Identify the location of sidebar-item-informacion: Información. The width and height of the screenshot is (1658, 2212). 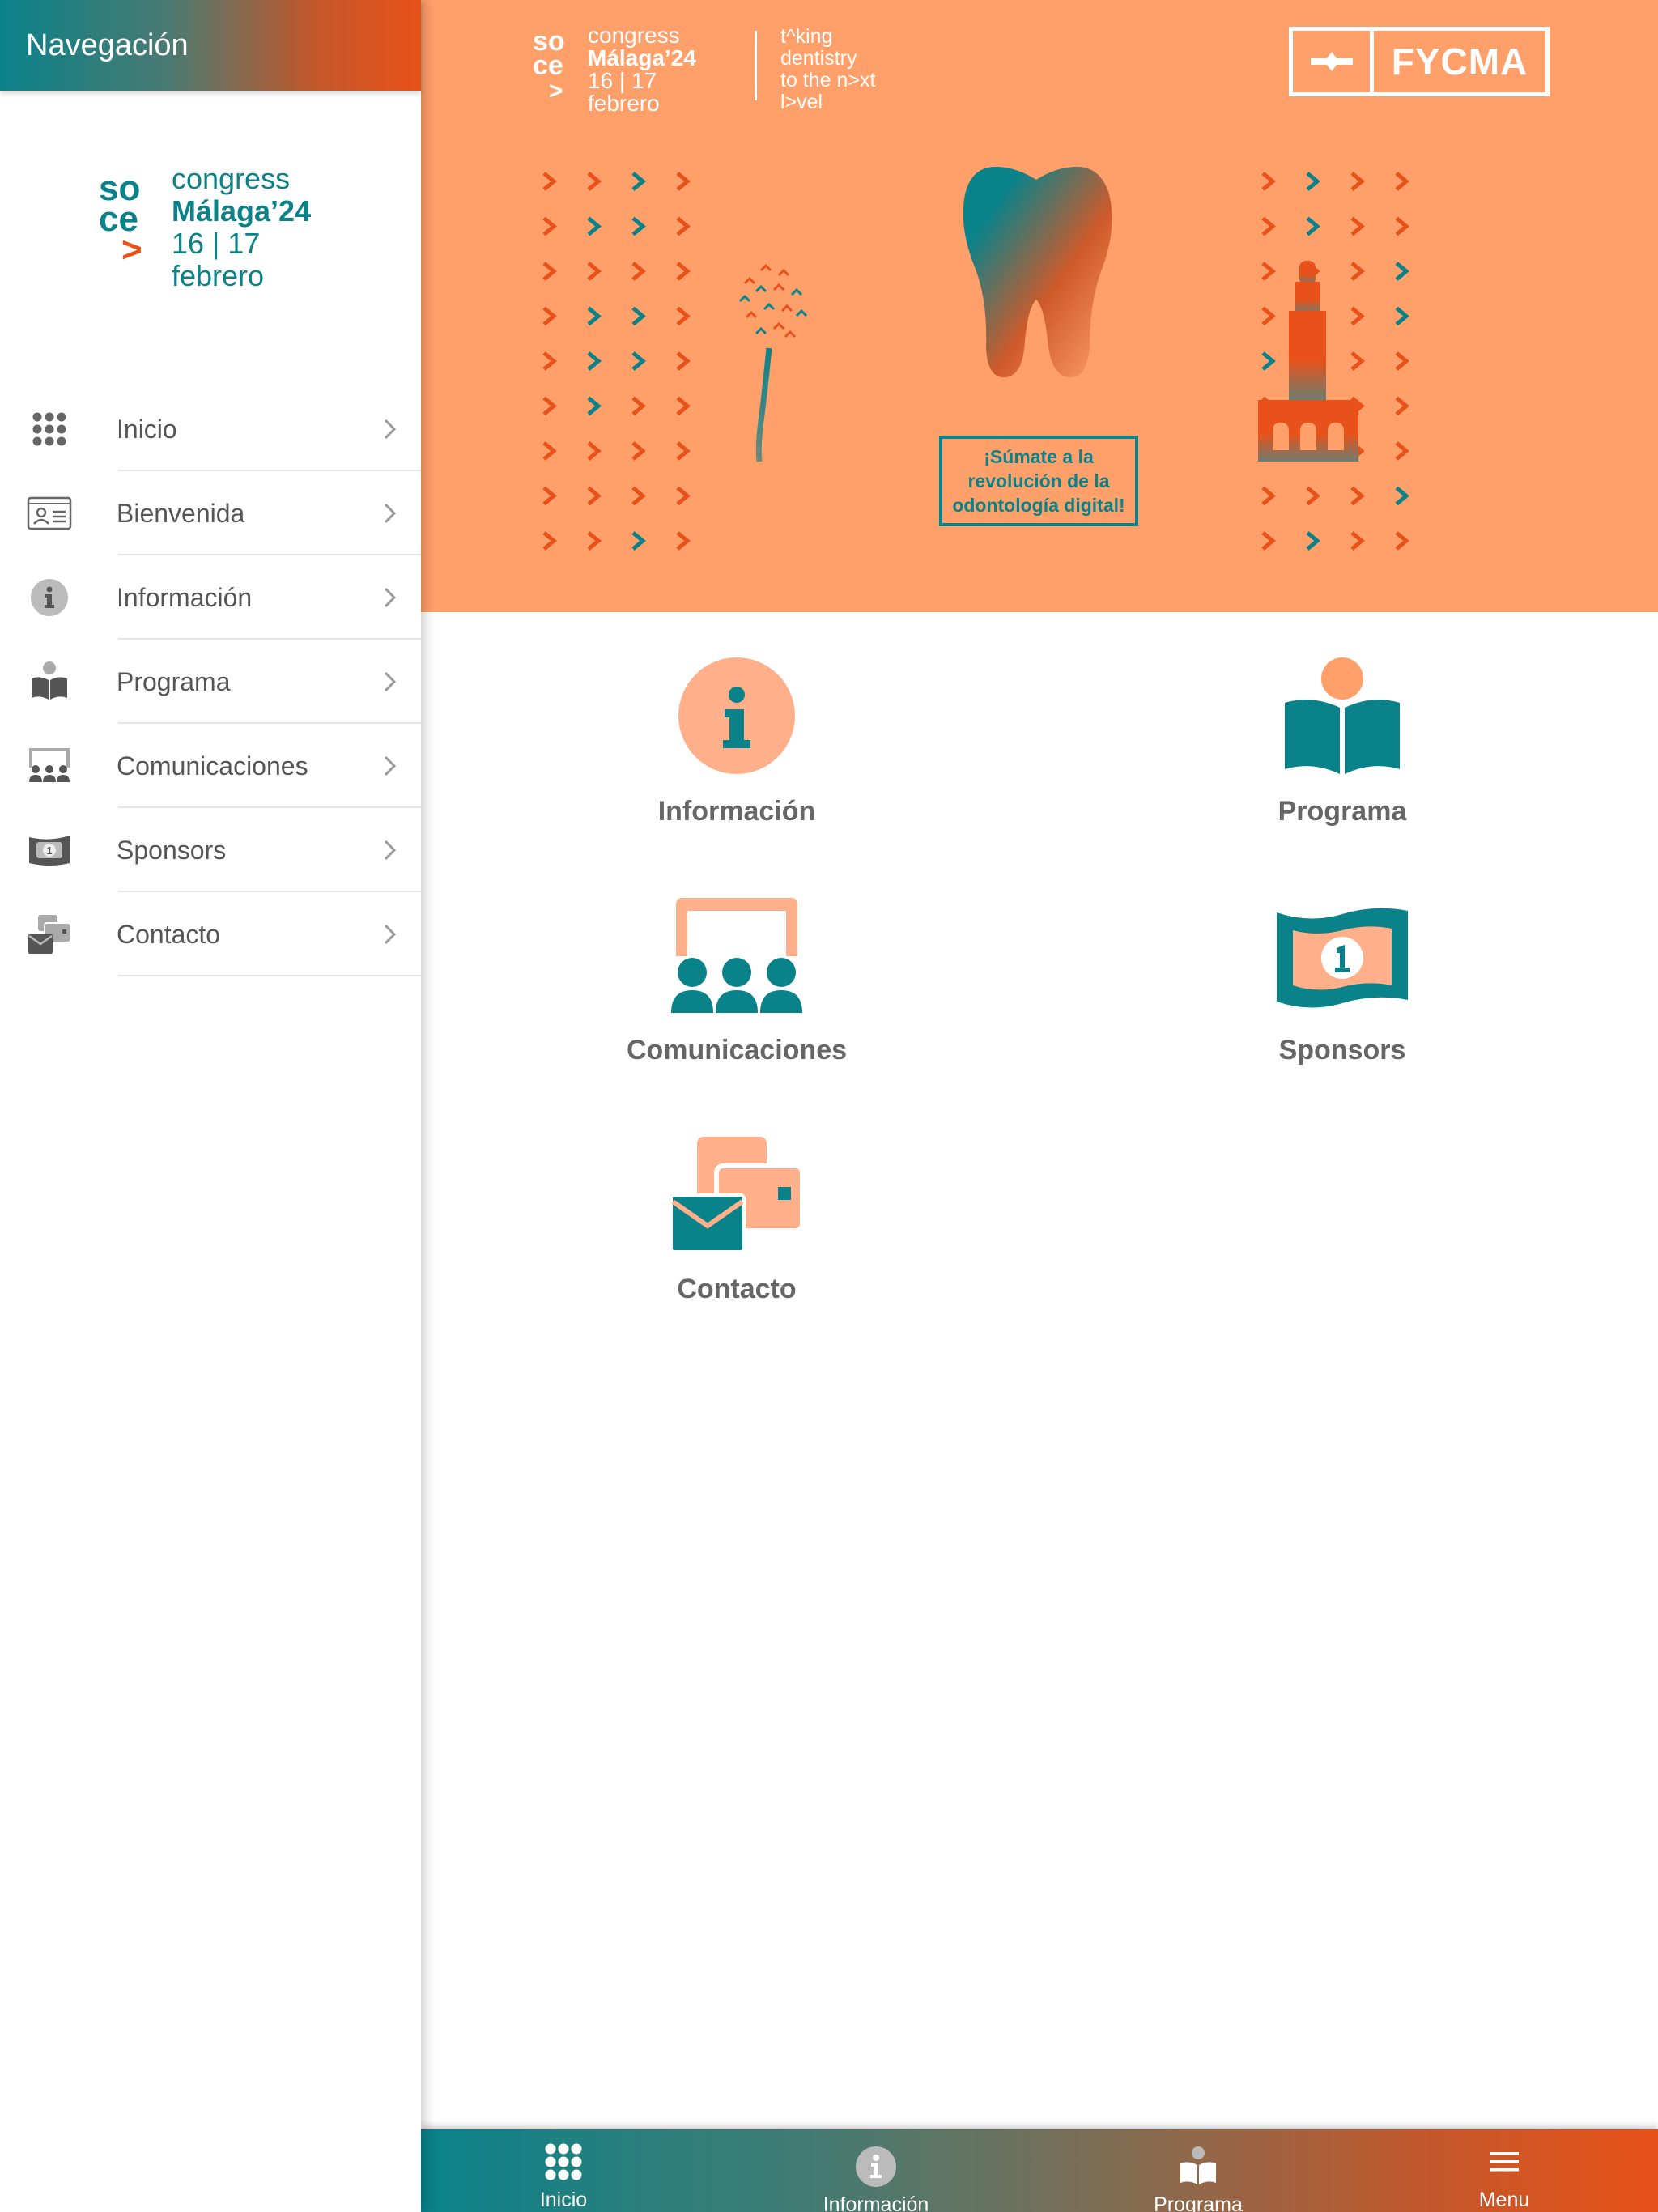
(210, 598).